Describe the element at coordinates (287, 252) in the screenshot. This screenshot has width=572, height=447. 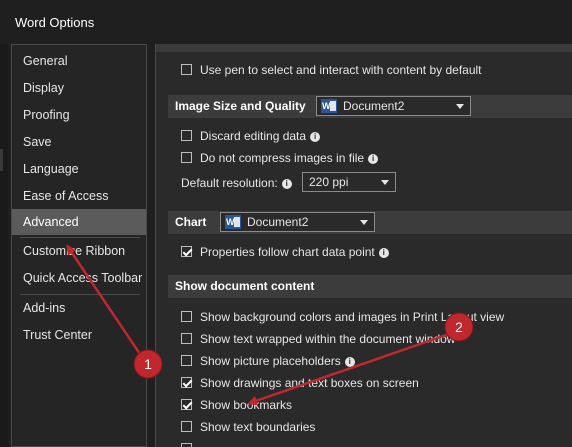
I see `properties-follow-label: Properties follow chart data point` at that location.